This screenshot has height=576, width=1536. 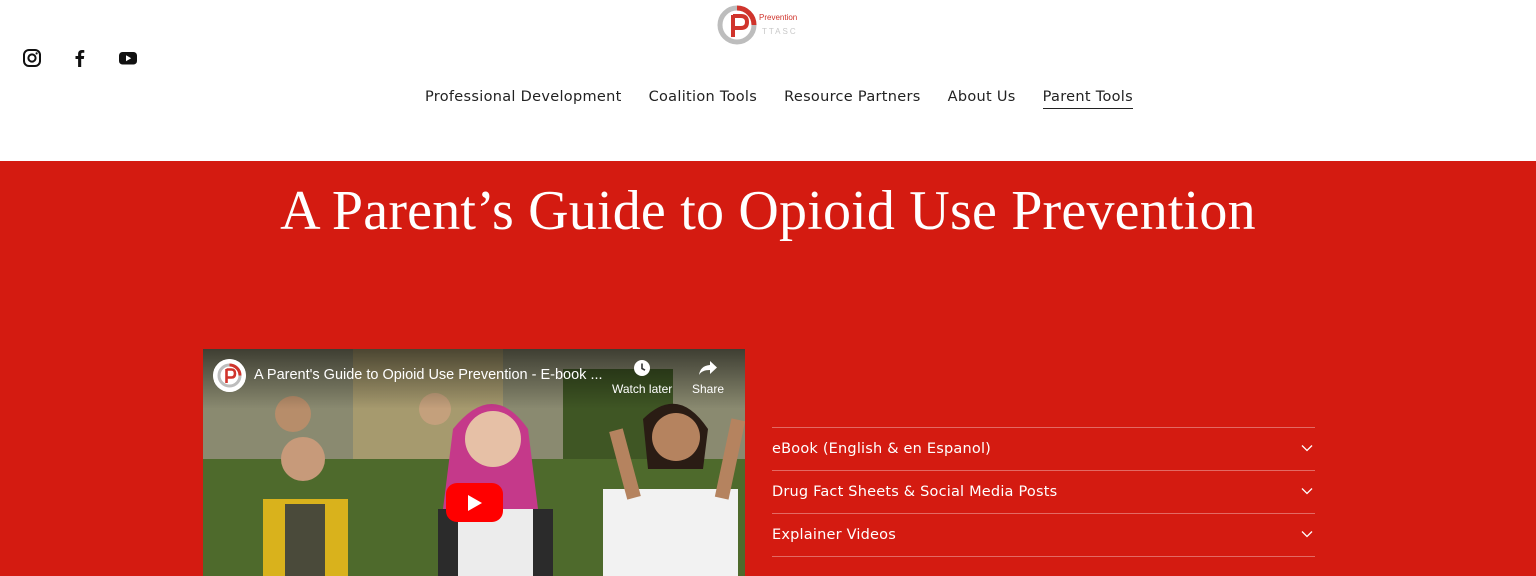 I want to click on logo-subtitle: TTASC, so click(x=780, y=31).